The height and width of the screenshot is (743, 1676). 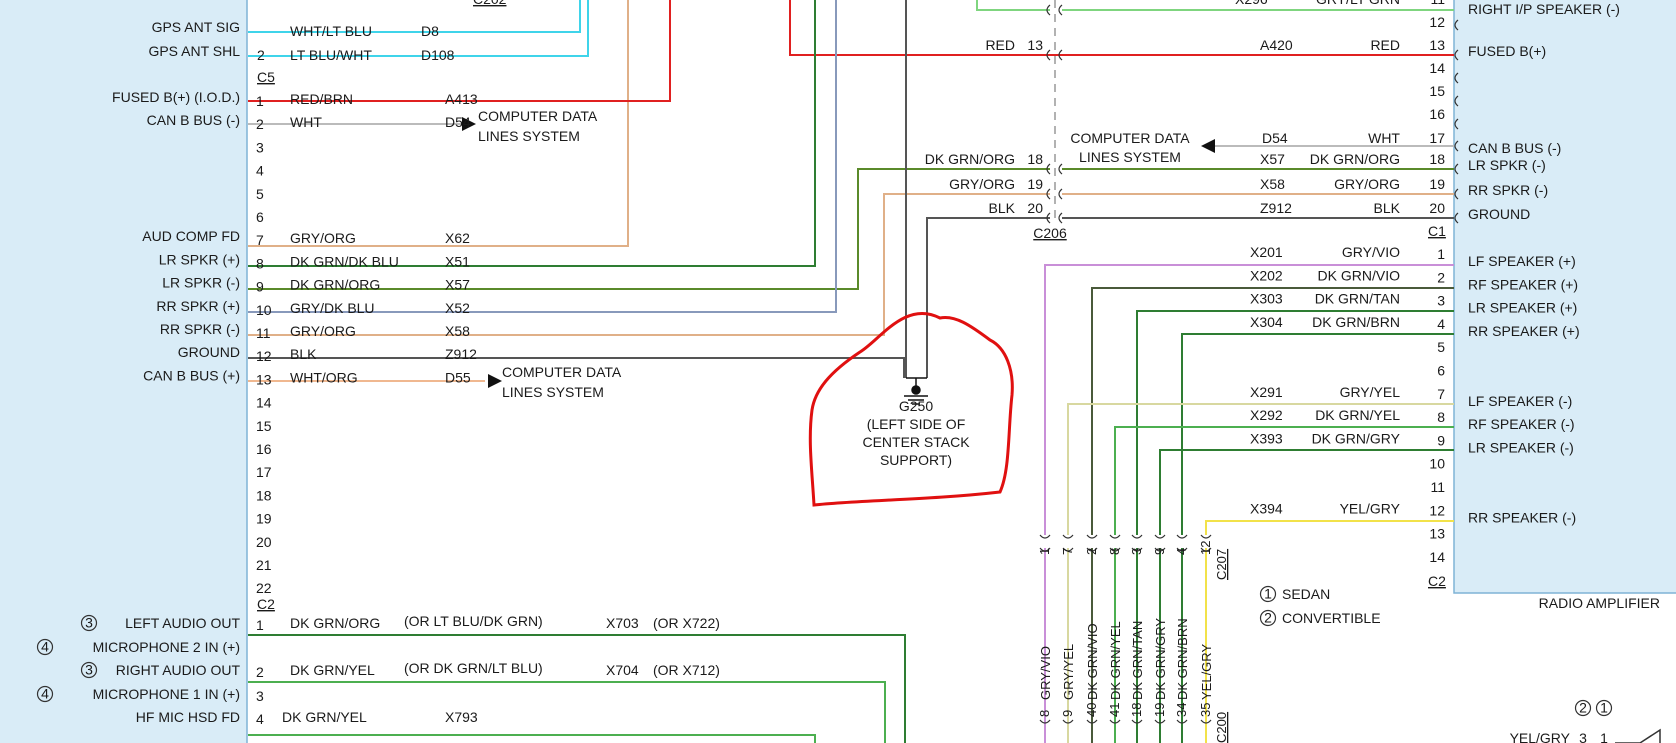 What do you see at coordinates (1182, 659) in the screenshot?
I see `wire-color: DK GRN/BRN` at bounding box center [1182, 659].